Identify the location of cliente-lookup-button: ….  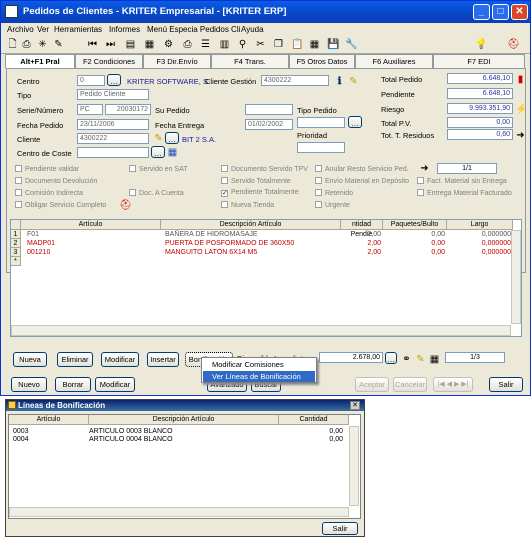
(172, 138).